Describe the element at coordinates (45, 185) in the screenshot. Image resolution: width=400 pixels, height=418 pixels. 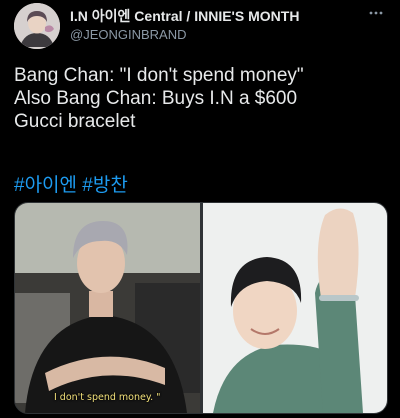
I see `hashtag-link: #아이엔` at that location.